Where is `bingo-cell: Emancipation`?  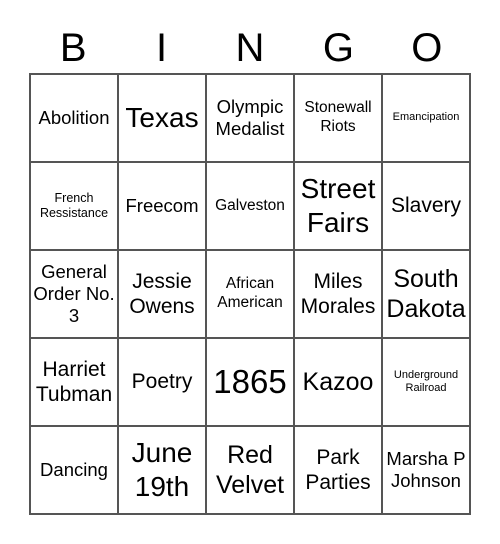 bingo-cell: Emancipation is located at coordinates (426, 118).